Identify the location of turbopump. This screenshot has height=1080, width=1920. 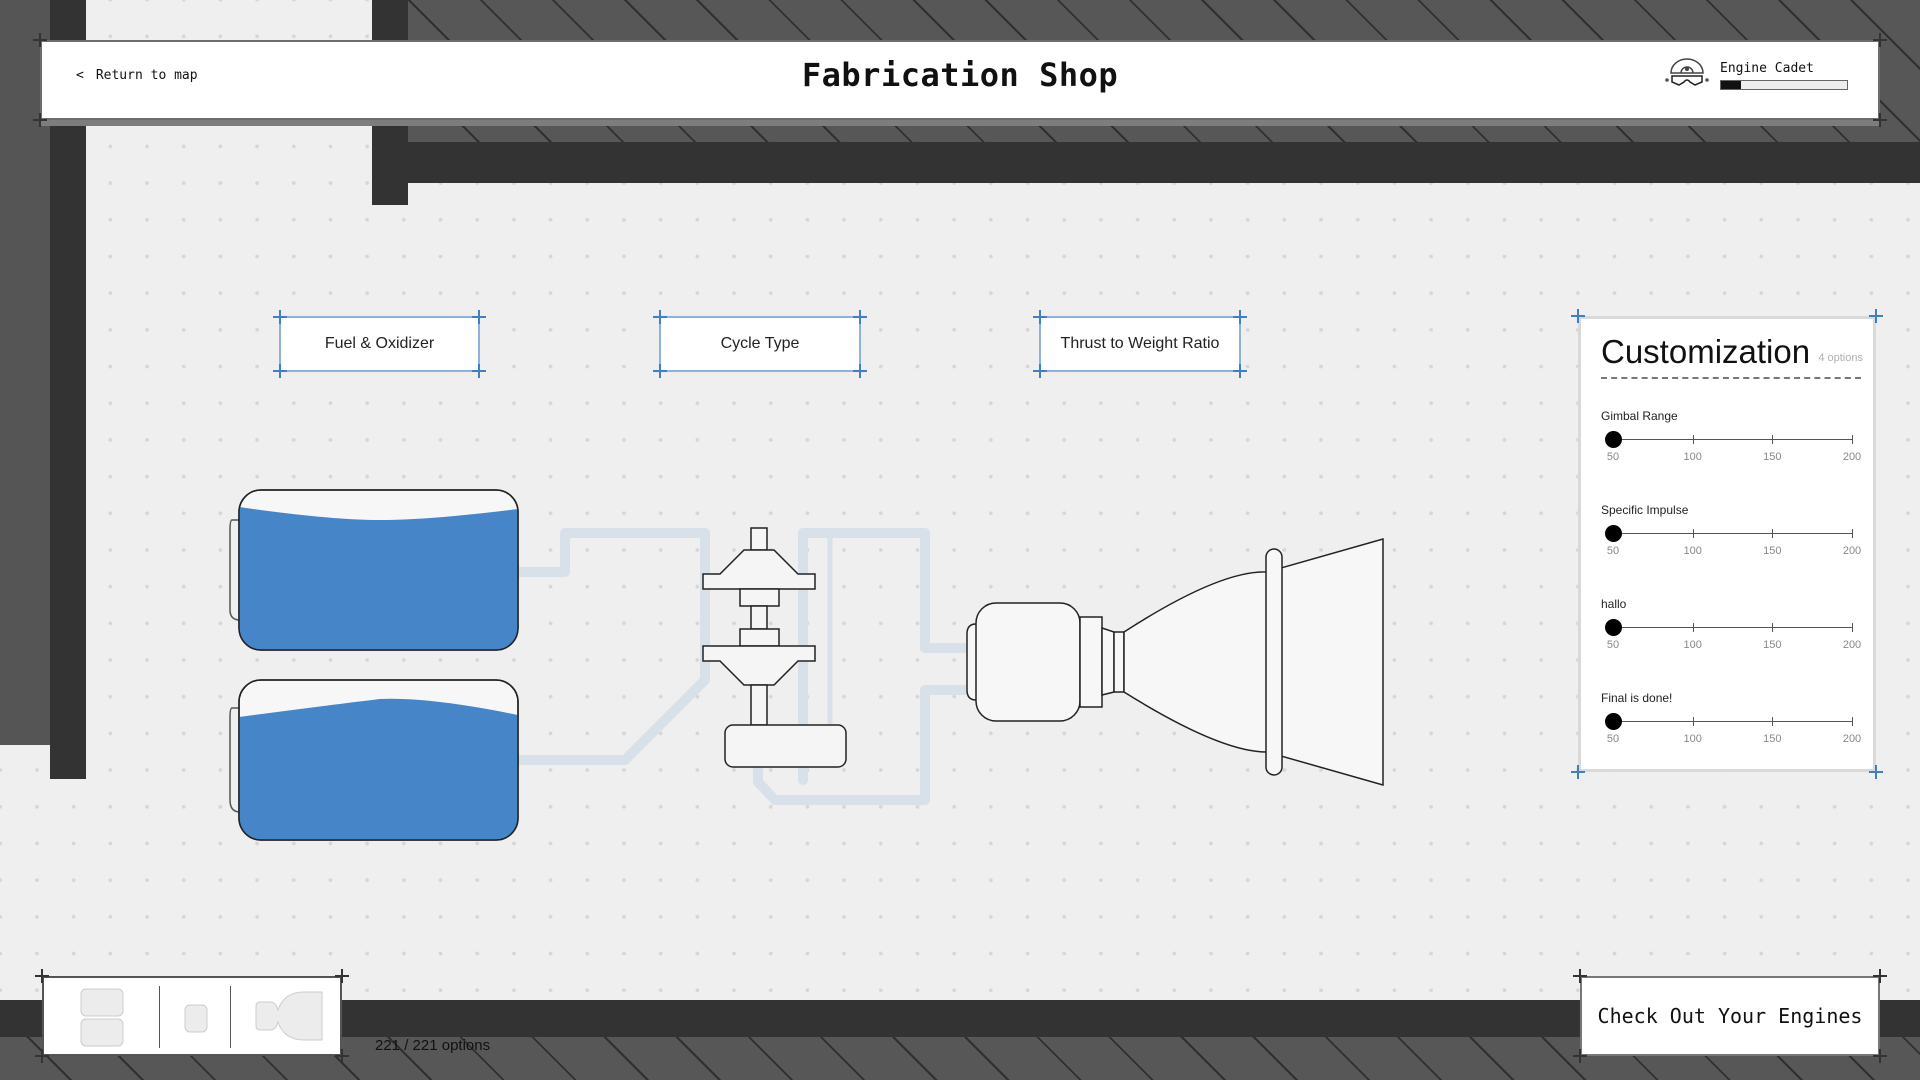
(774, 647).